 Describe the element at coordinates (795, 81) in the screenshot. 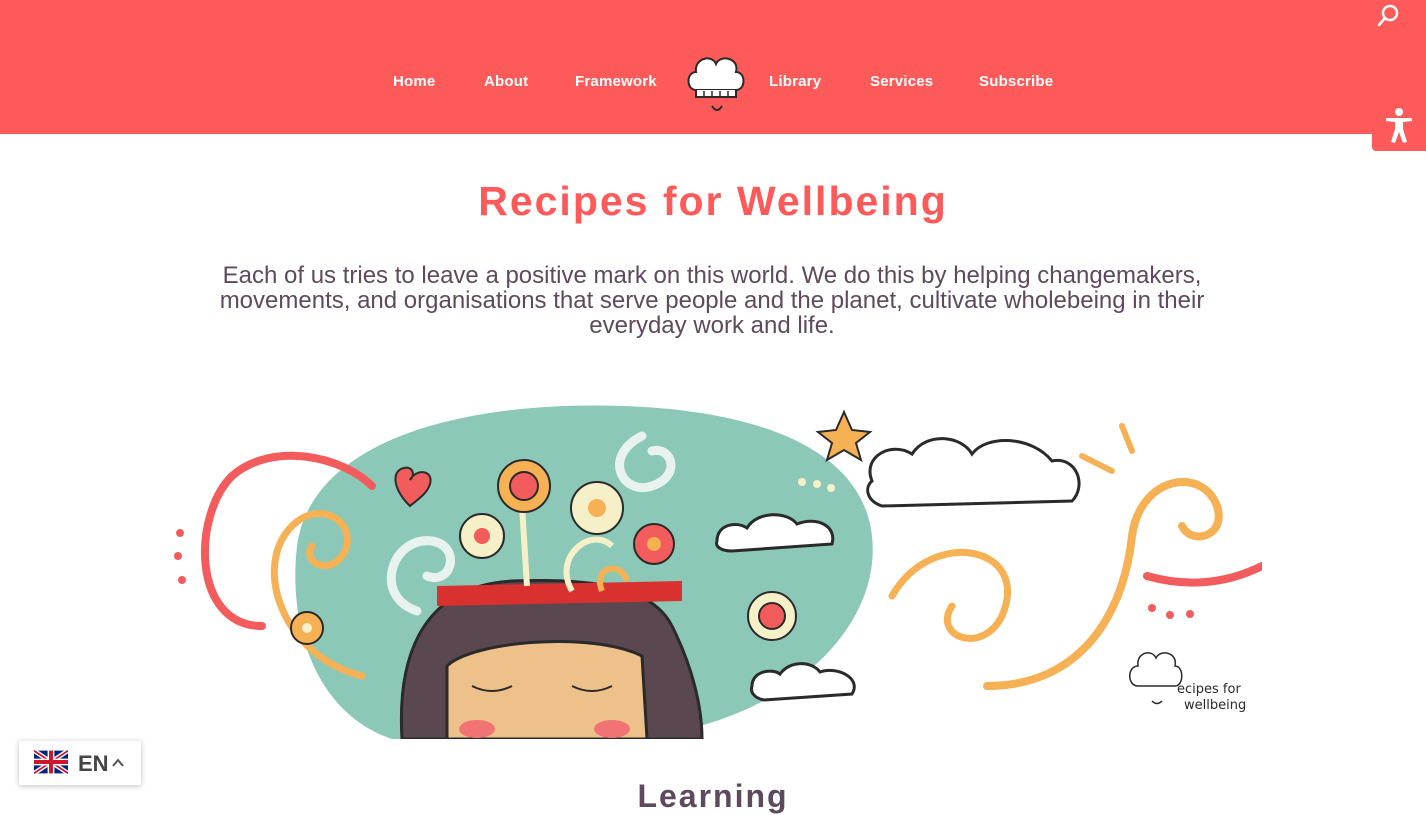

I see `nav-library: Library` at that location.